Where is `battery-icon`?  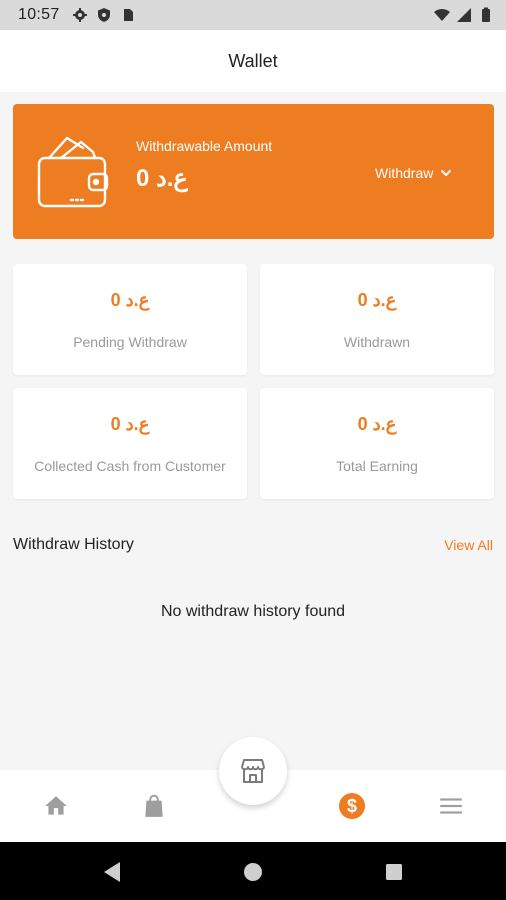 battery-icon is located at coordinates (486, 14).